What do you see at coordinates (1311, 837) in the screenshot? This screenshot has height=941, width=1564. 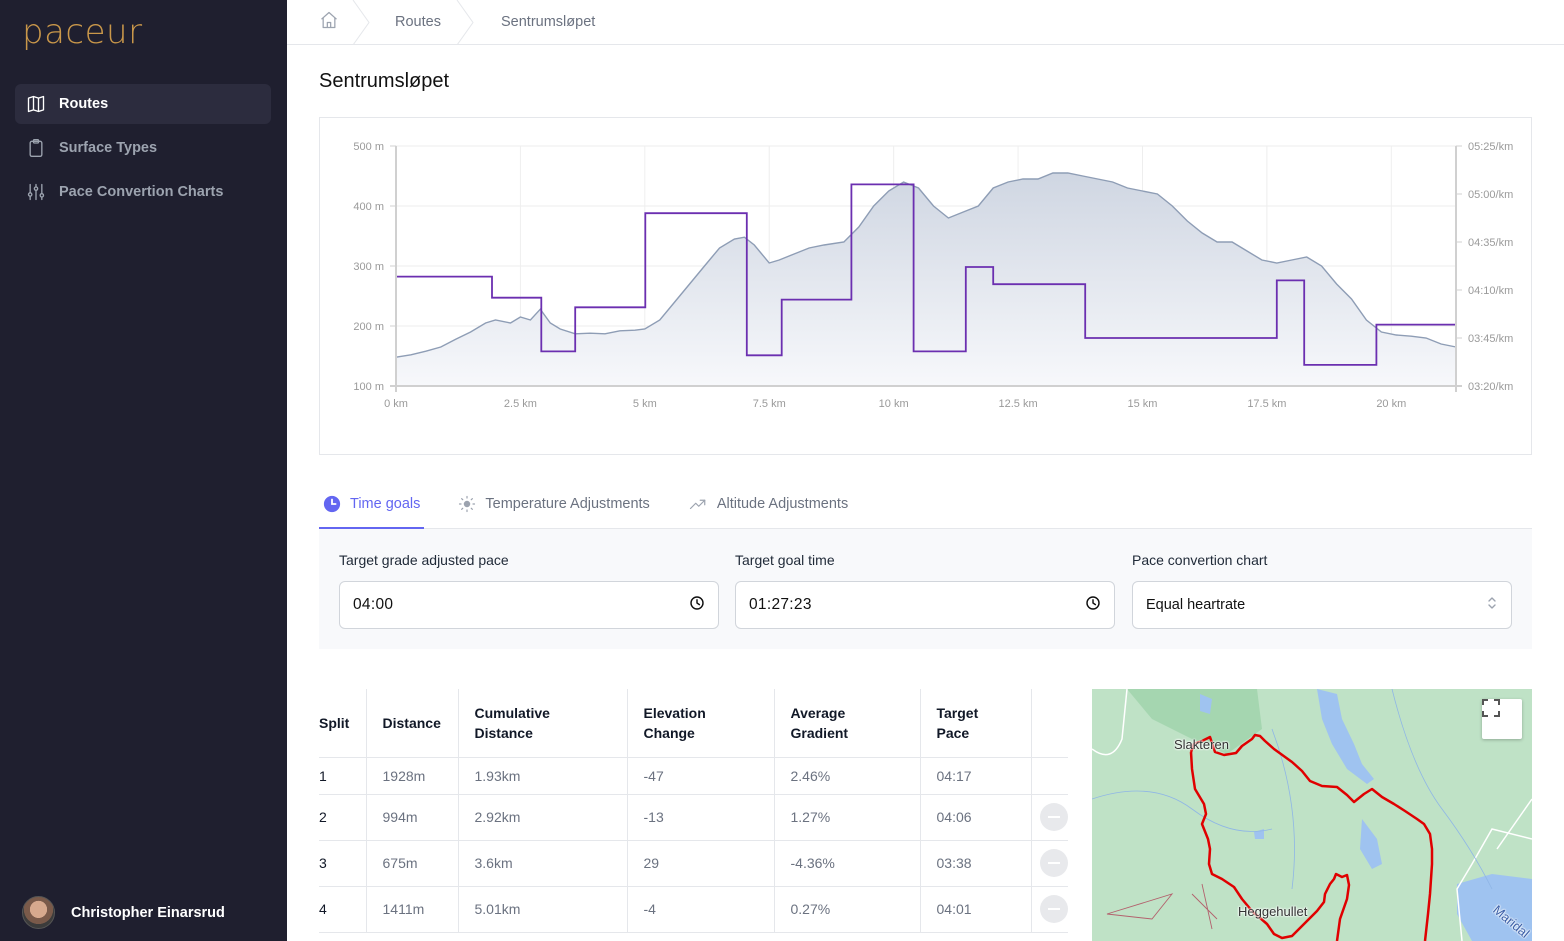 I see `map-route` at bounding box center [1311, 837].